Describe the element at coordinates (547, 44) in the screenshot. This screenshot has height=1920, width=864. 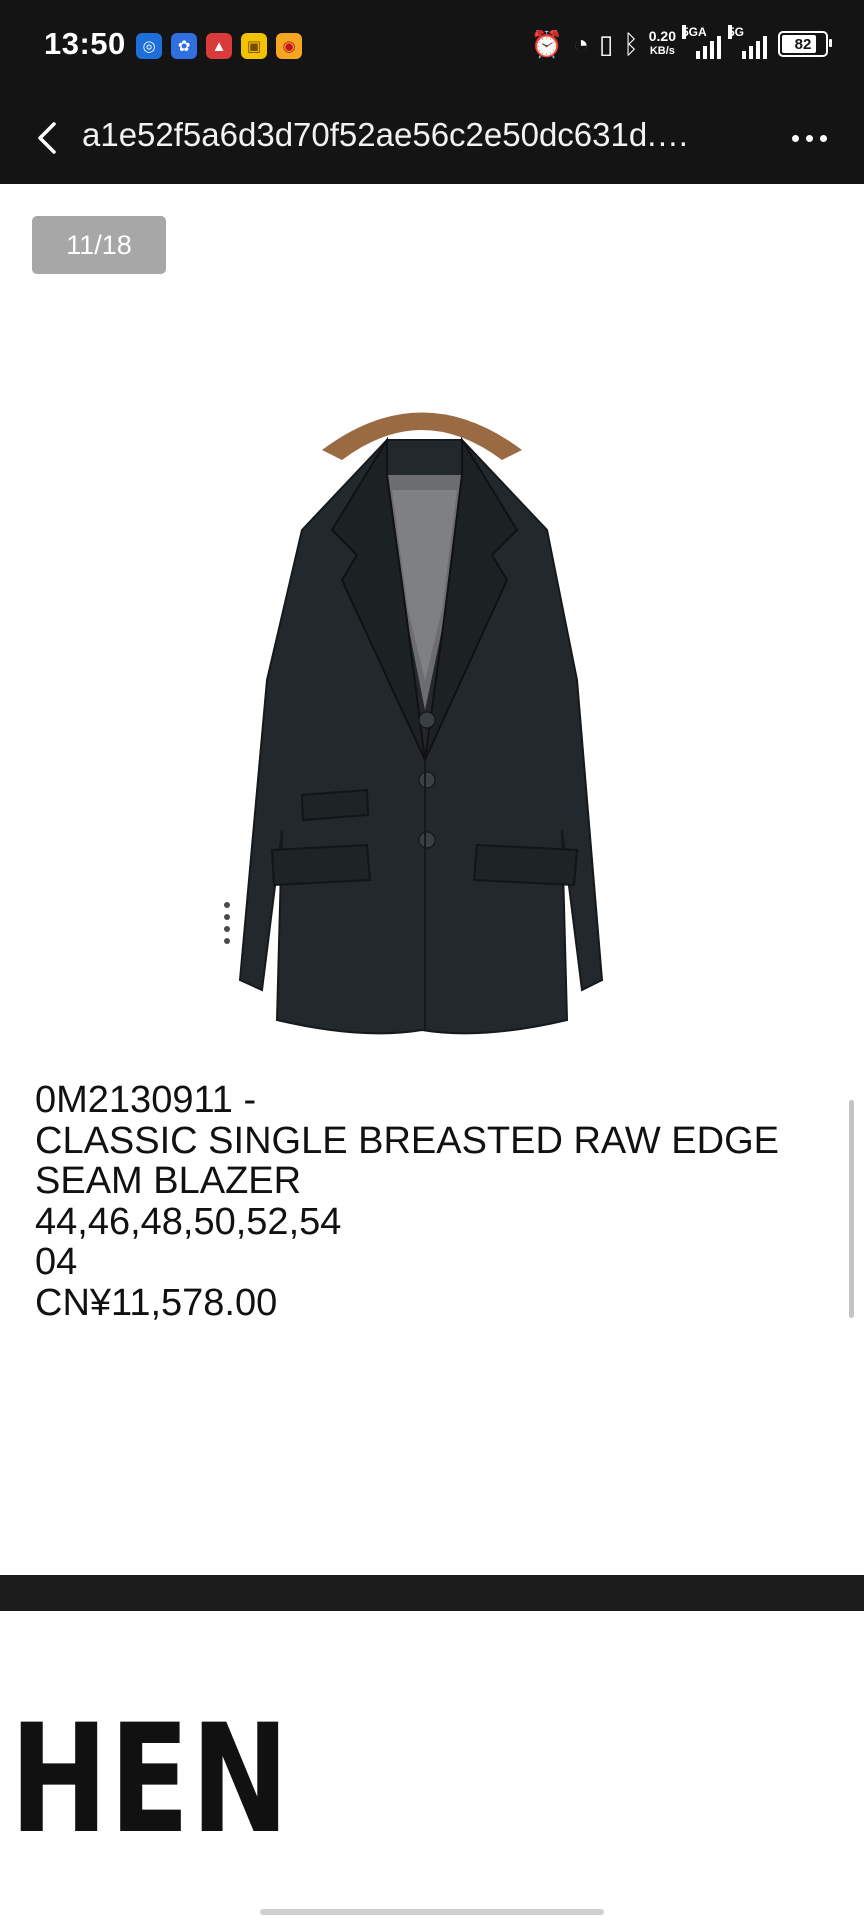
I see `alarm-icon: ⏰` at that location.